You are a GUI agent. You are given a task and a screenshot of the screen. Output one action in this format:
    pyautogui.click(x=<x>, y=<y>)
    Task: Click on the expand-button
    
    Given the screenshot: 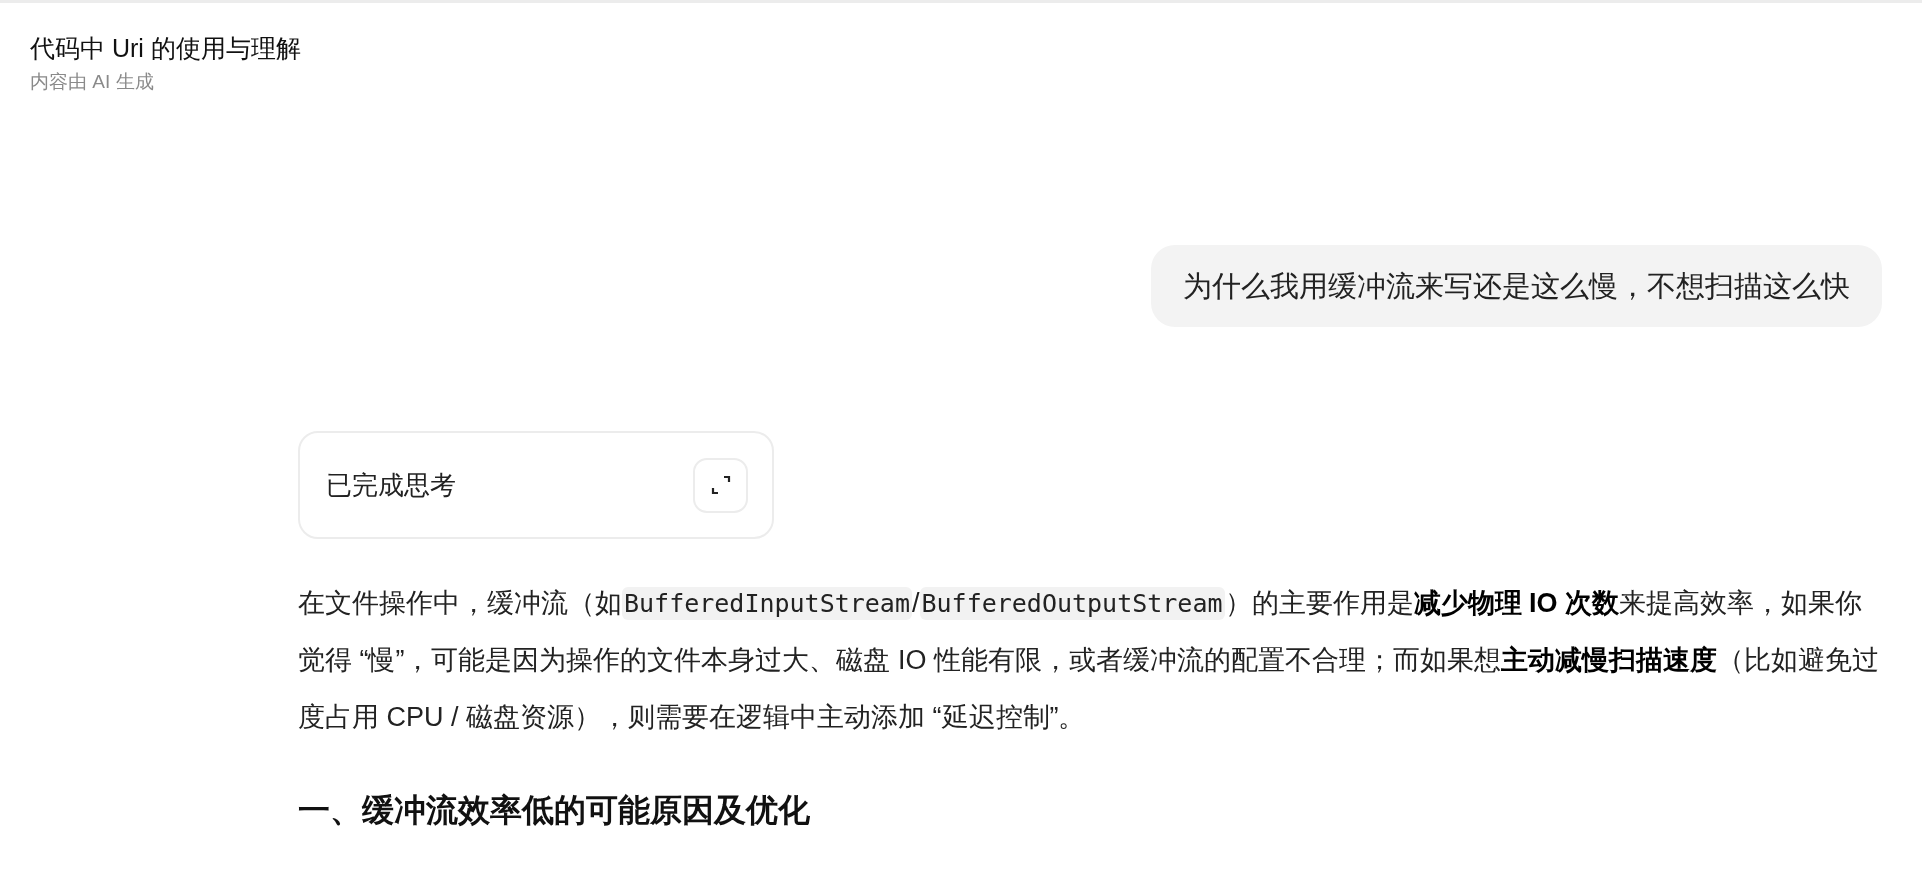 What is the action you would take?
    pyautogui.click(x=720, y=485)
    